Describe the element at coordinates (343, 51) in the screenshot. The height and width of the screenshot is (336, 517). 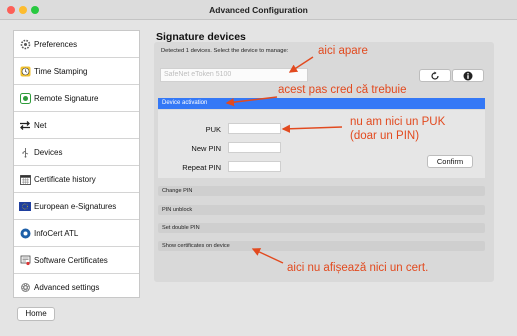
I see `annotation-device: aici apare` at that location.